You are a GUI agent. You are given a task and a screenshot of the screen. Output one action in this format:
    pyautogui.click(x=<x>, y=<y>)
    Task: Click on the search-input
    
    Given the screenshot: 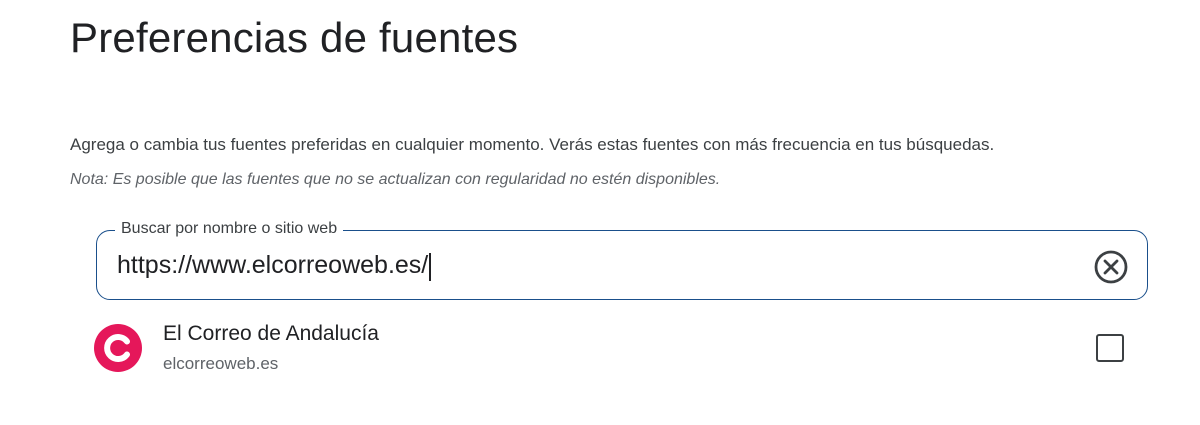 What is the action you would take?
    pyautogui.click(x=567, y=265)
    